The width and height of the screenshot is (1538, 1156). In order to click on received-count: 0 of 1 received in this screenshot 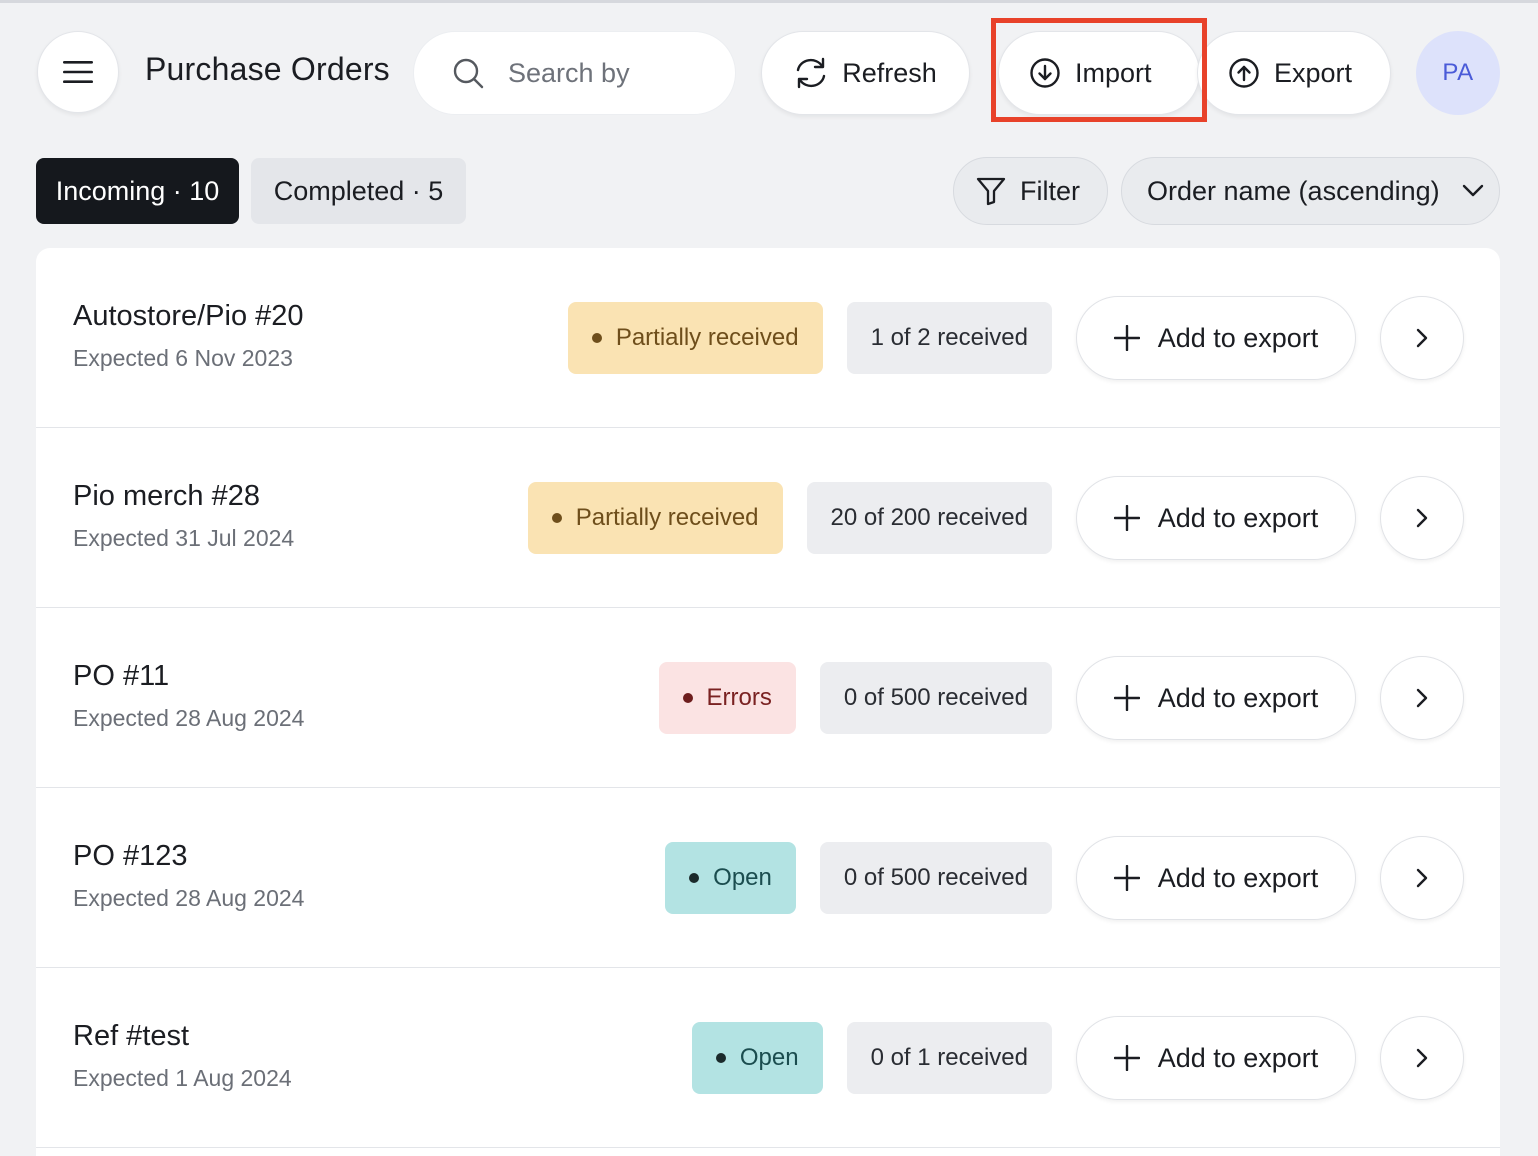, I will do `click(949, 1058)`.